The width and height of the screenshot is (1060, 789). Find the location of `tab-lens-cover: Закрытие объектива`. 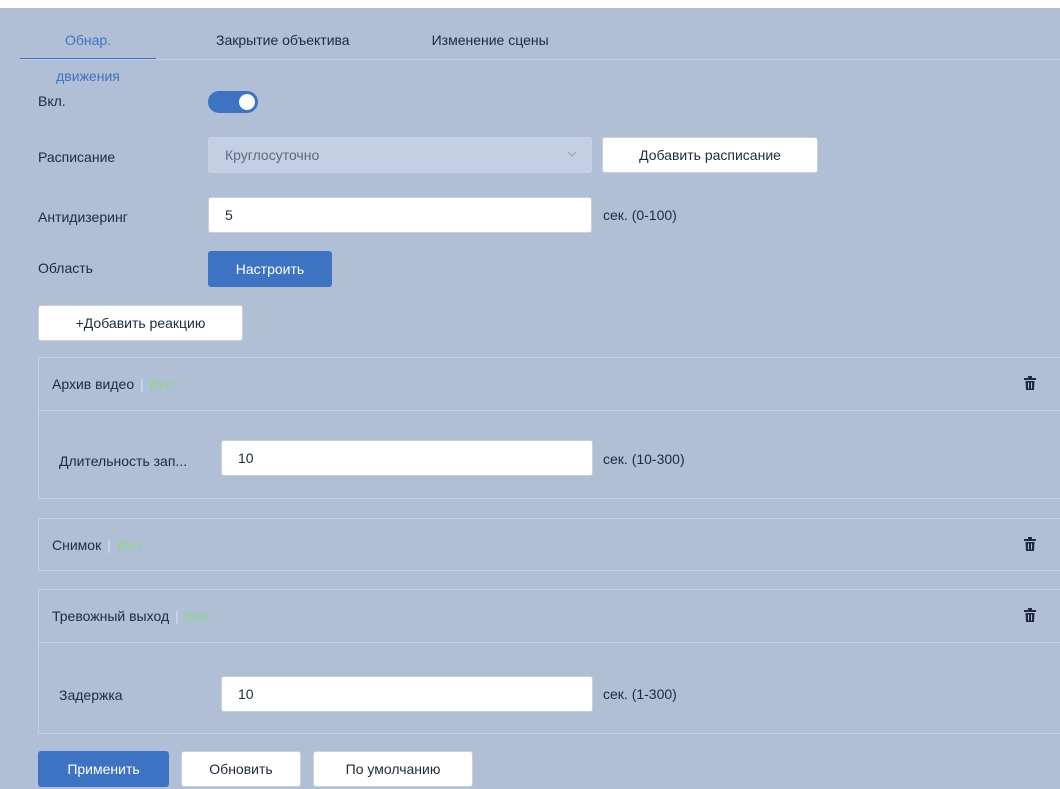

tab-lens-cover: Закрытие объектива is located at coordinates (283, 41).